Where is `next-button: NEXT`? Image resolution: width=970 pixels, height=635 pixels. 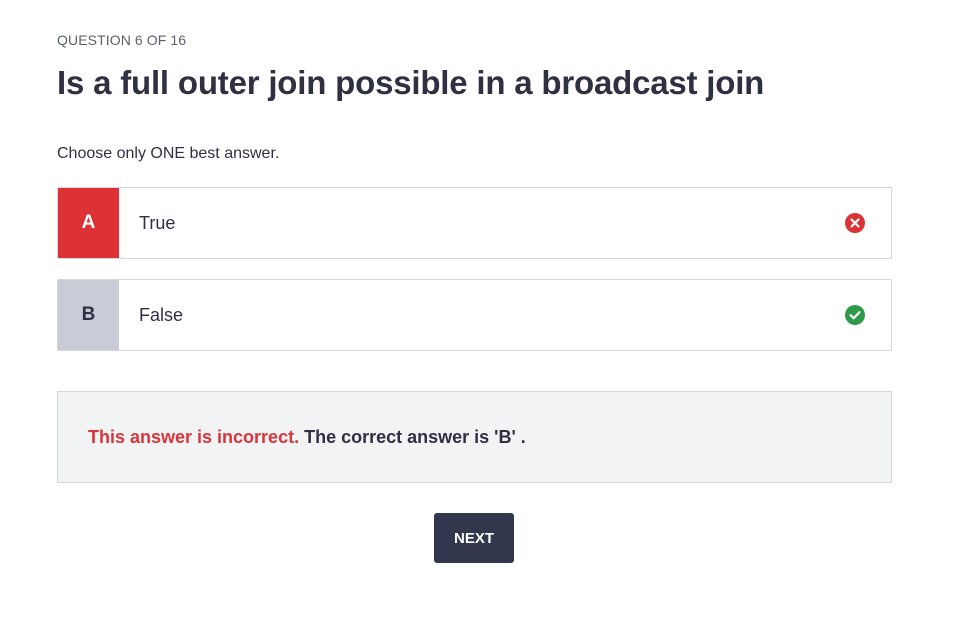 next-button: NEXT is located at coordinates (474, 538).